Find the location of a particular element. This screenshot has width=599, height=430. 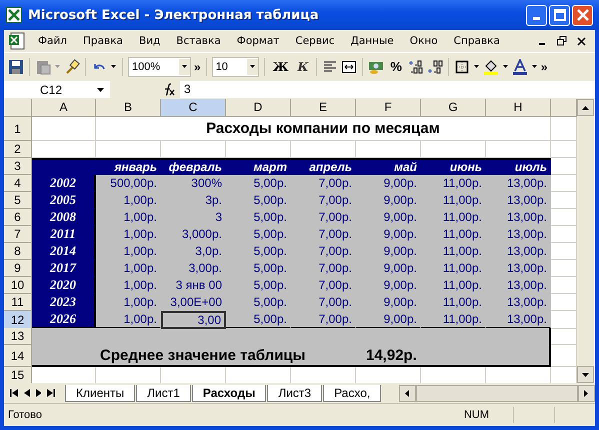

zoom-dropdown: 100% is located at coordinates (159, 66).